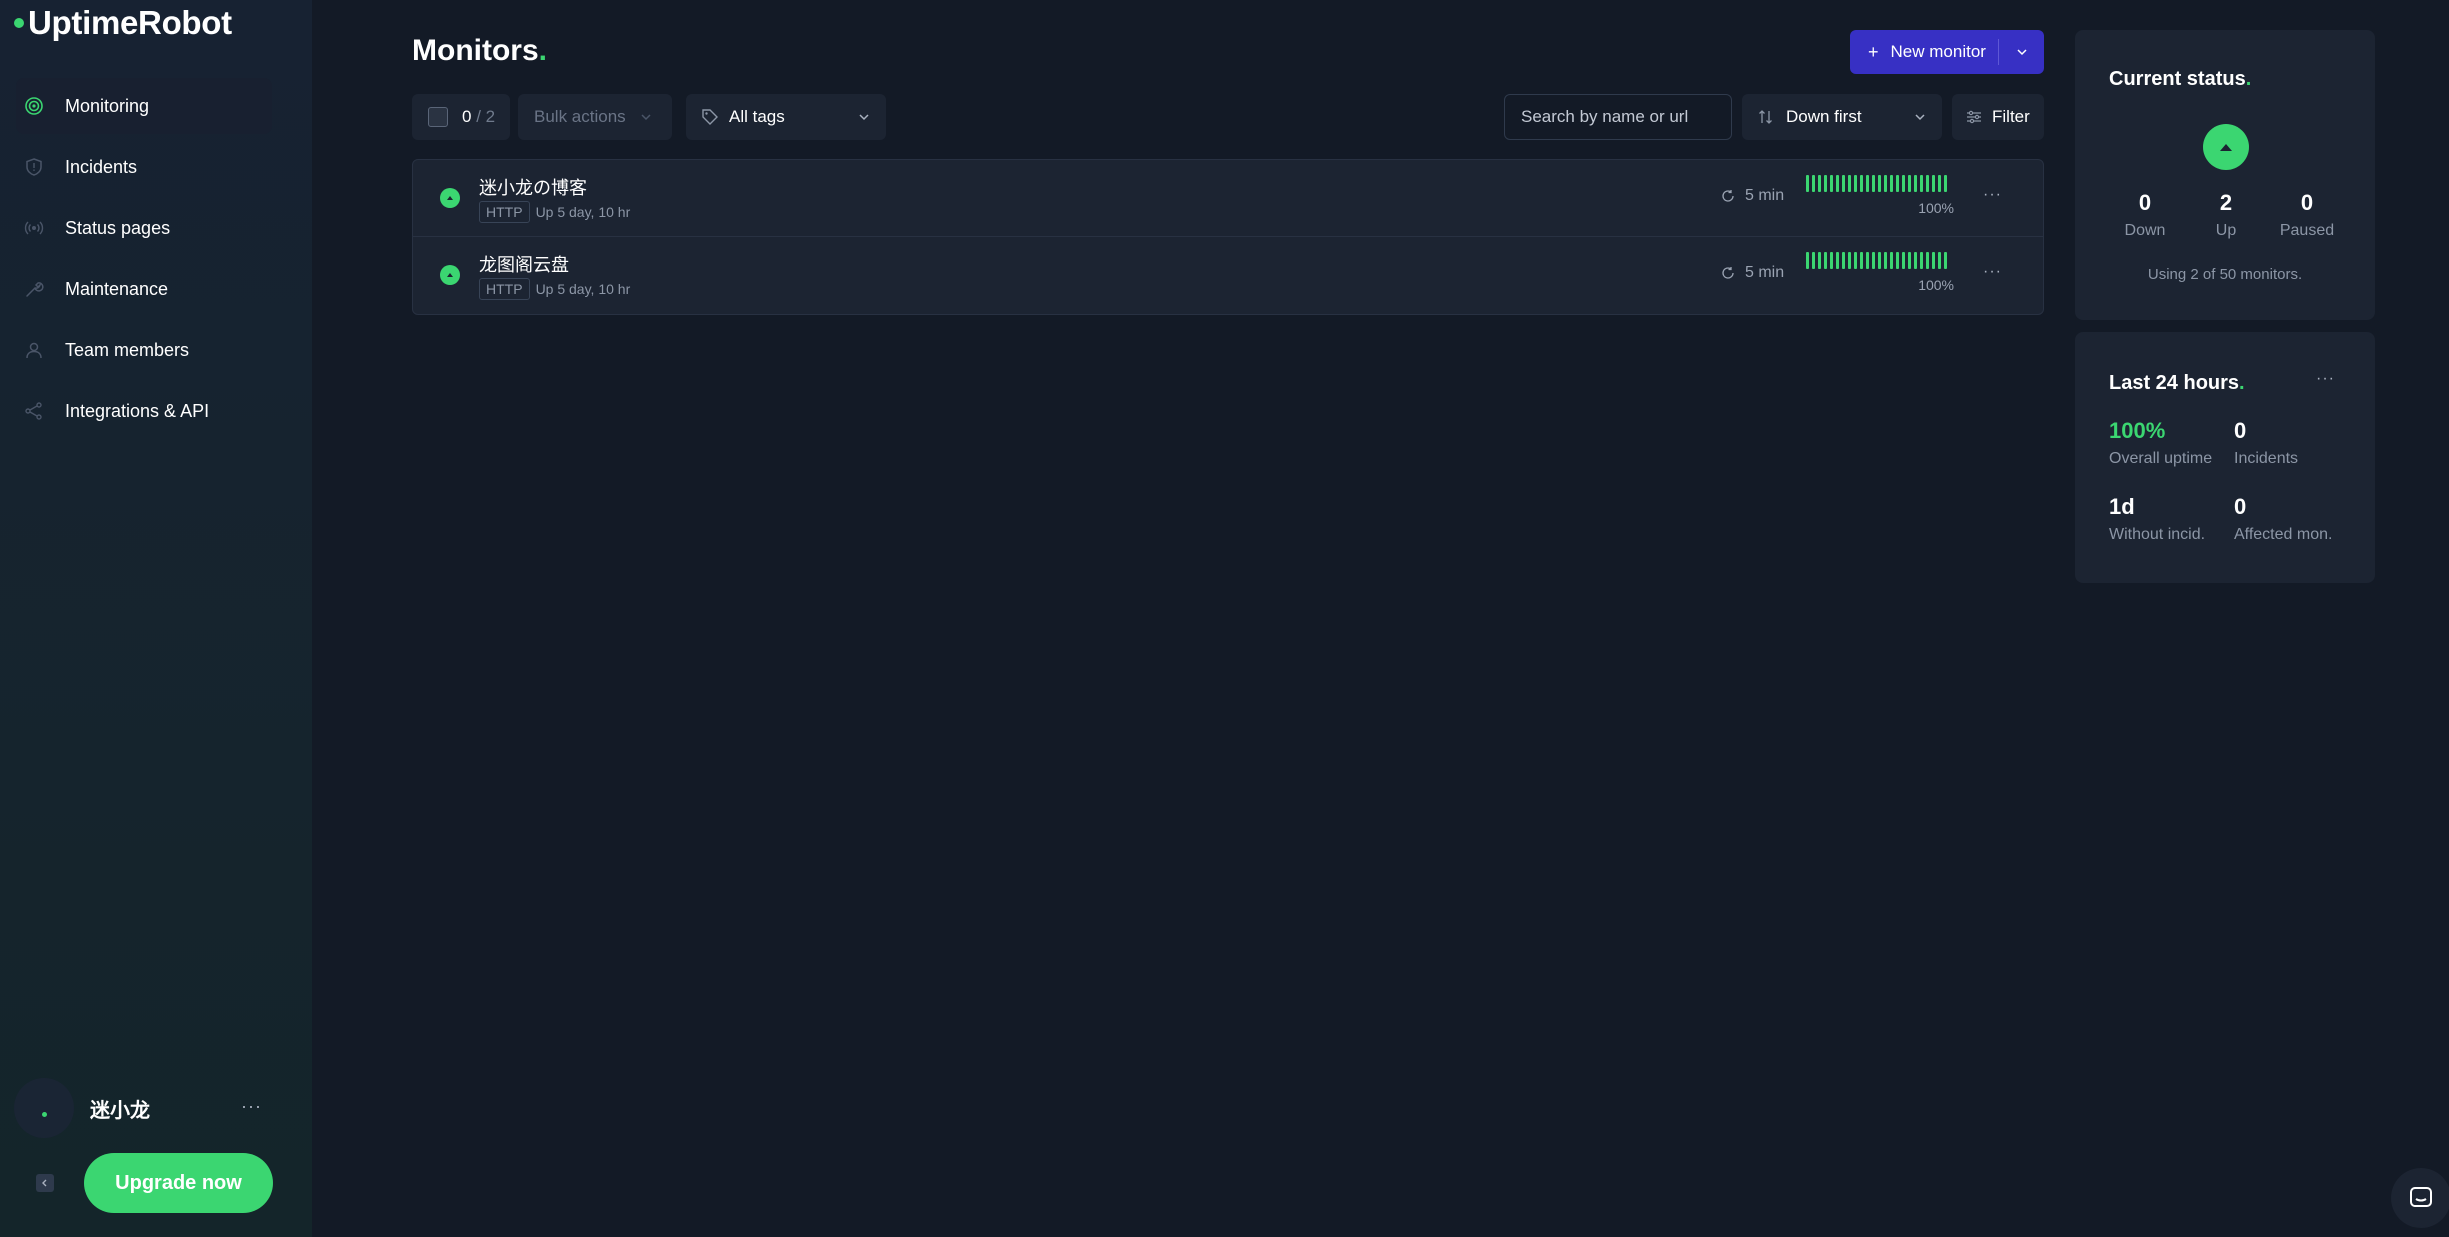 This screenshot has height=1237, width=2449. I want to click on panel-title-text: Current status, so click(2177, 79).